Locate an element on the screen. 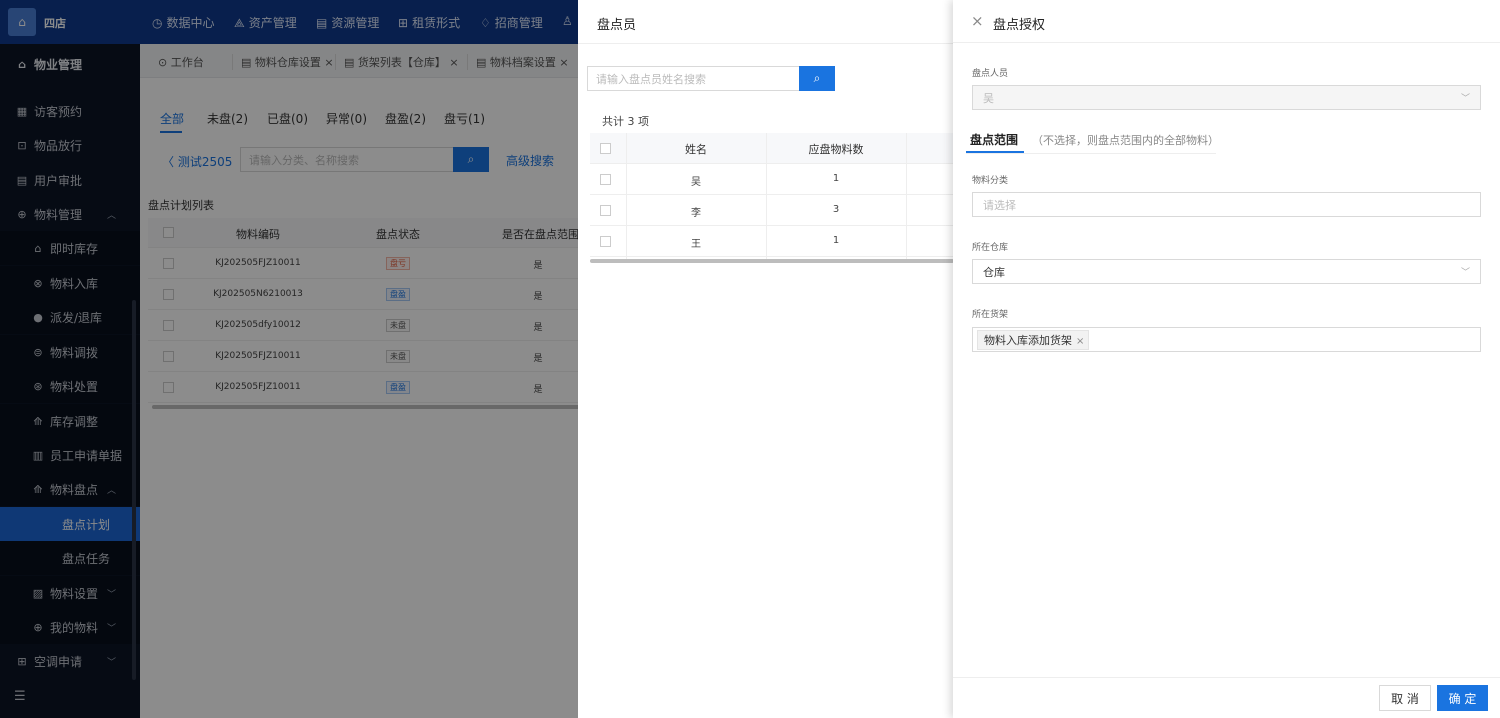 Image resolution: width=1500 pixels, height=718 pixels. scope-hint: （不选择，则盘点范围内的全部物料） is located at coordinates (1125, 140).